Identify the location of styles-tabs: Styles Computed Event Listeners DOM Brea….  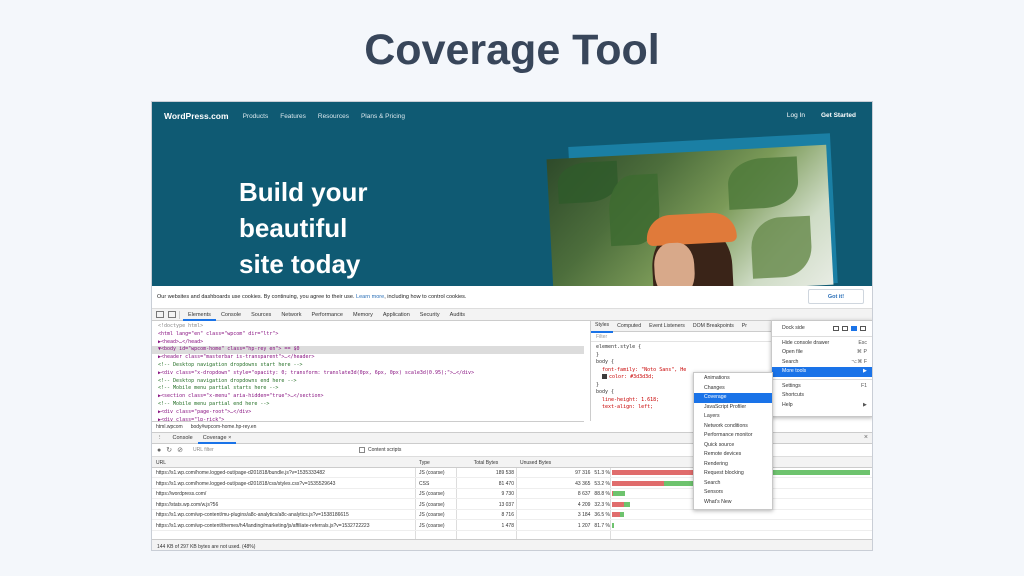
(682, 326).